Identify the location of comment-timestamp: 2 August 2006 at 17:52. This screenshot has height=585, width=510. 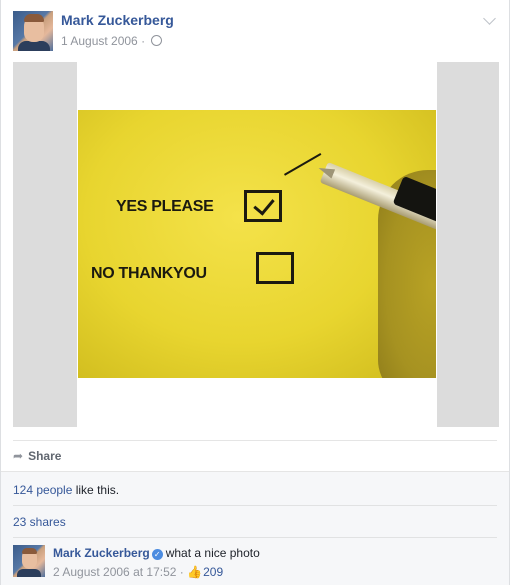
(114, 572).